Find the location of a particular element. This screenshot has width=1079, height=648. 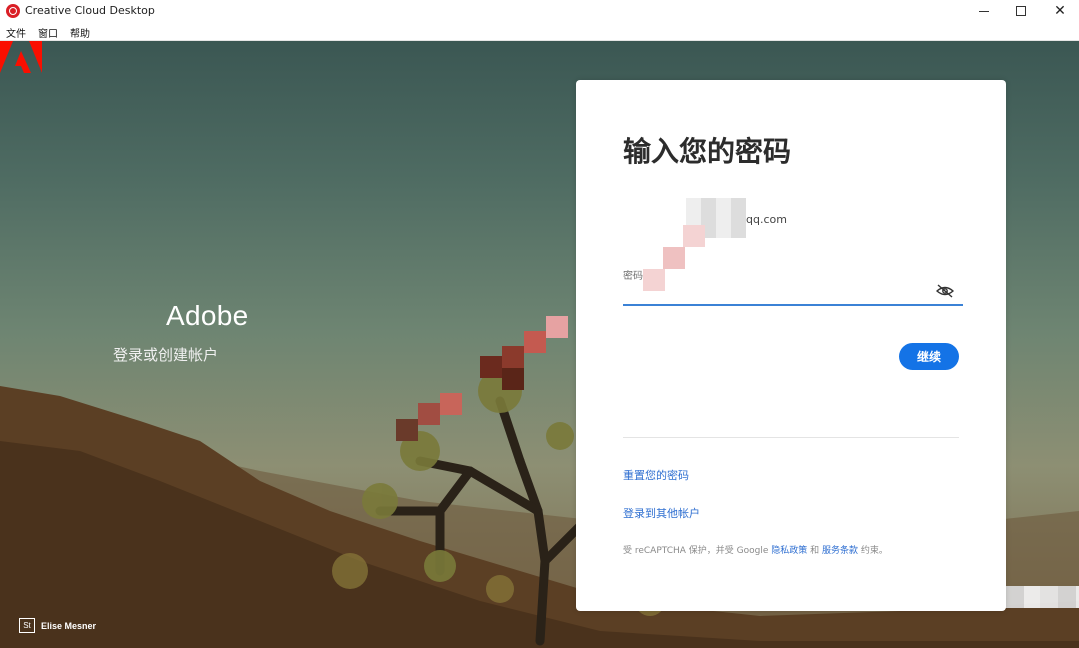

close-icon: ✕ is located at coordinates (1060, 11).